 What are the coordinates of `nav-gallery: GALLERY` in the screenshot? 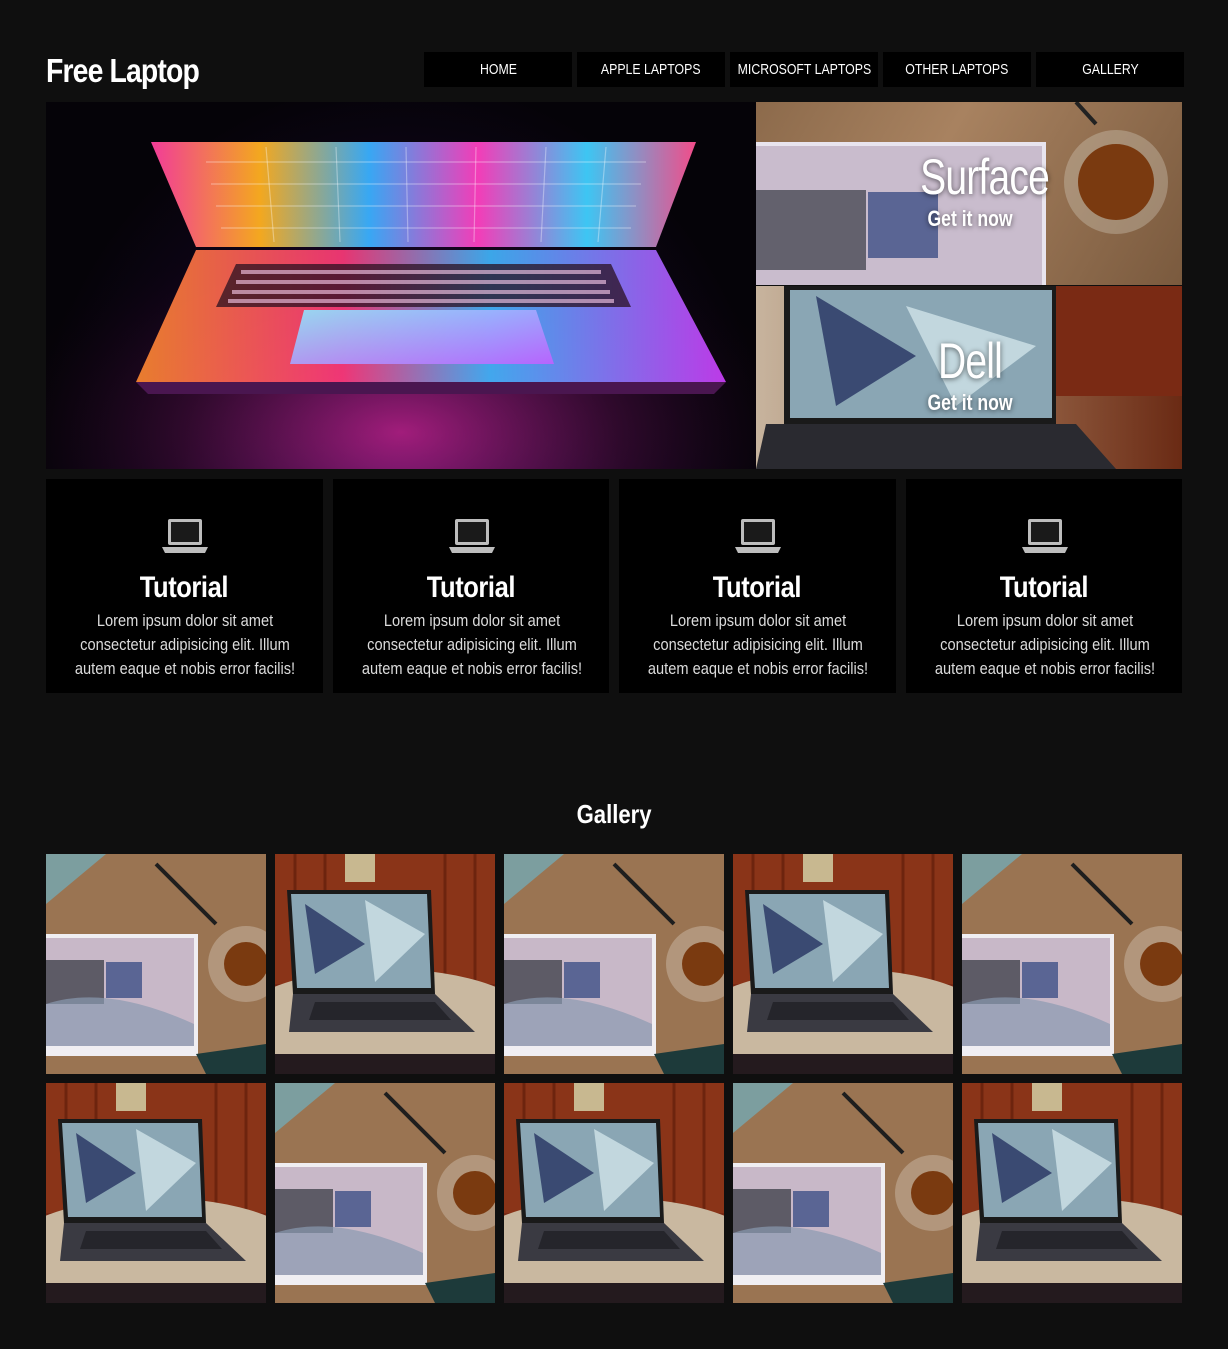 It's located at (1110, 69).